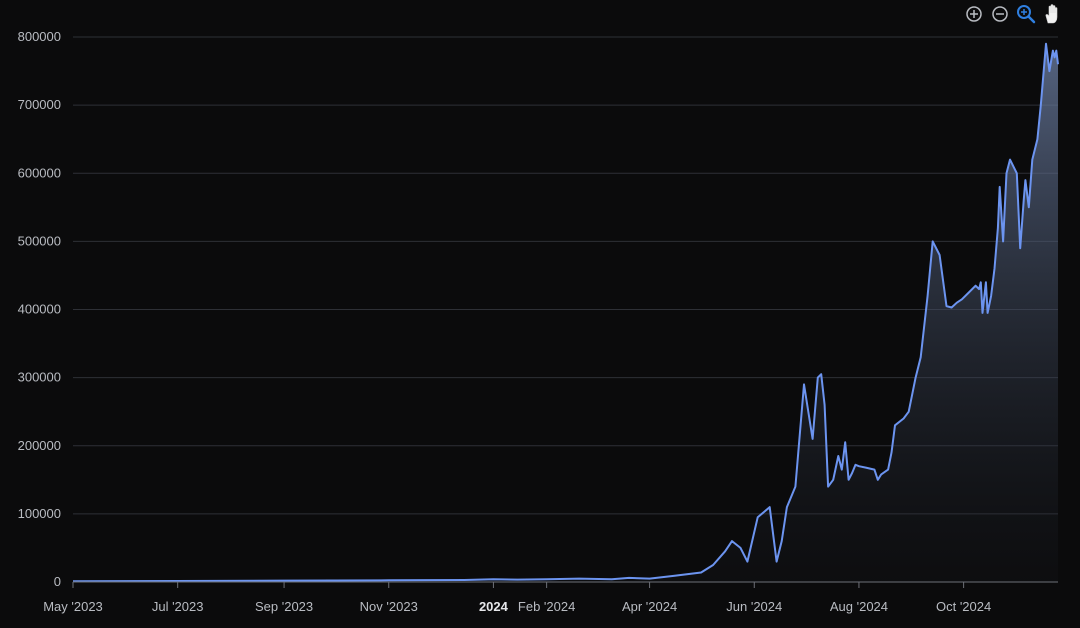 The height and width of the screenshot is (628, 1080). I want to click on x-tick-label: Apr '2024, so click(649, 606).